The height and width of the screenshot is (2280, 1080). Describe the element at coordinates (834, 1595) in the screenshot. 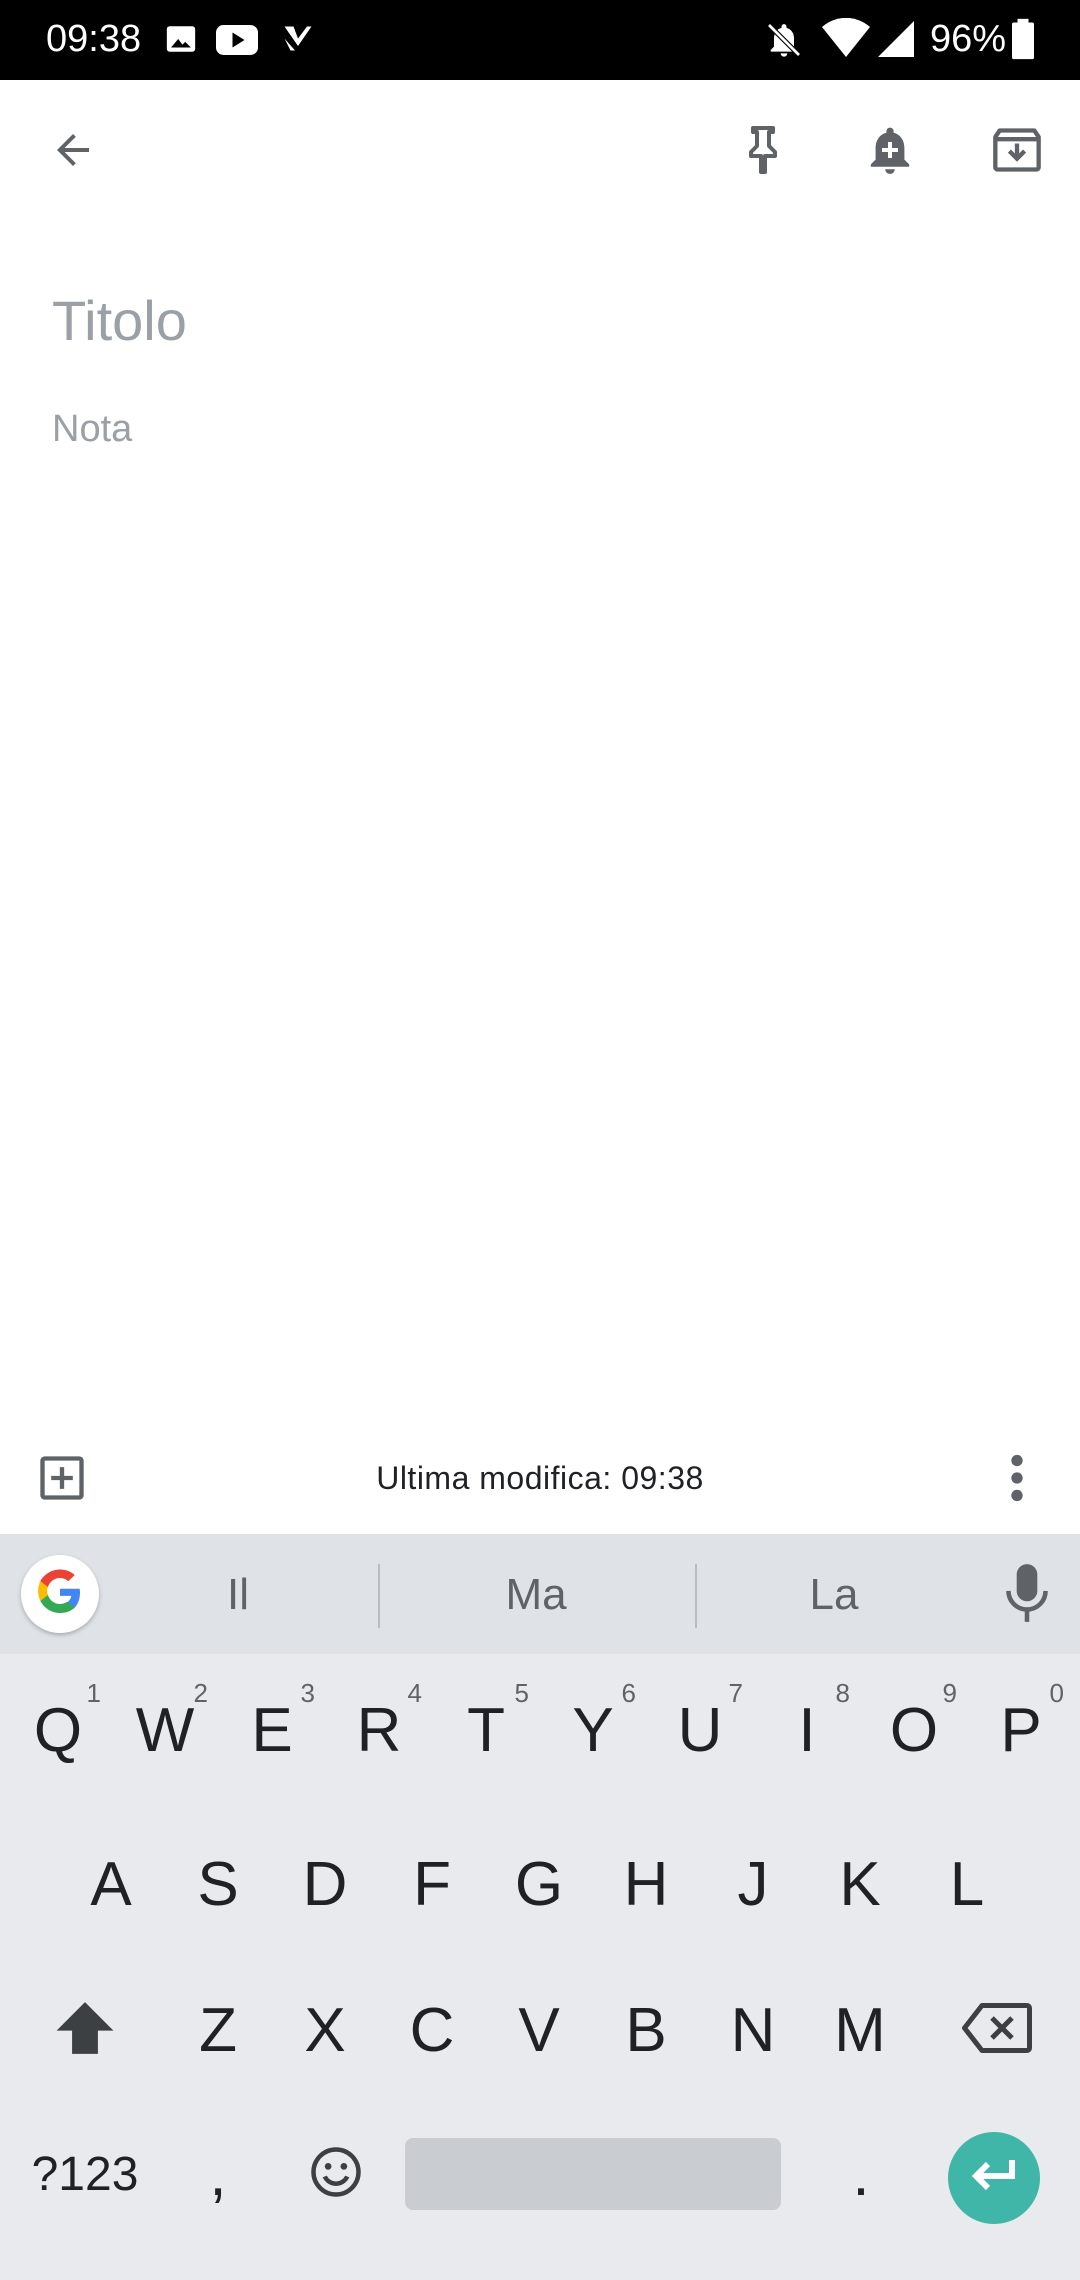

I see `suggestion-3: La` at that location.